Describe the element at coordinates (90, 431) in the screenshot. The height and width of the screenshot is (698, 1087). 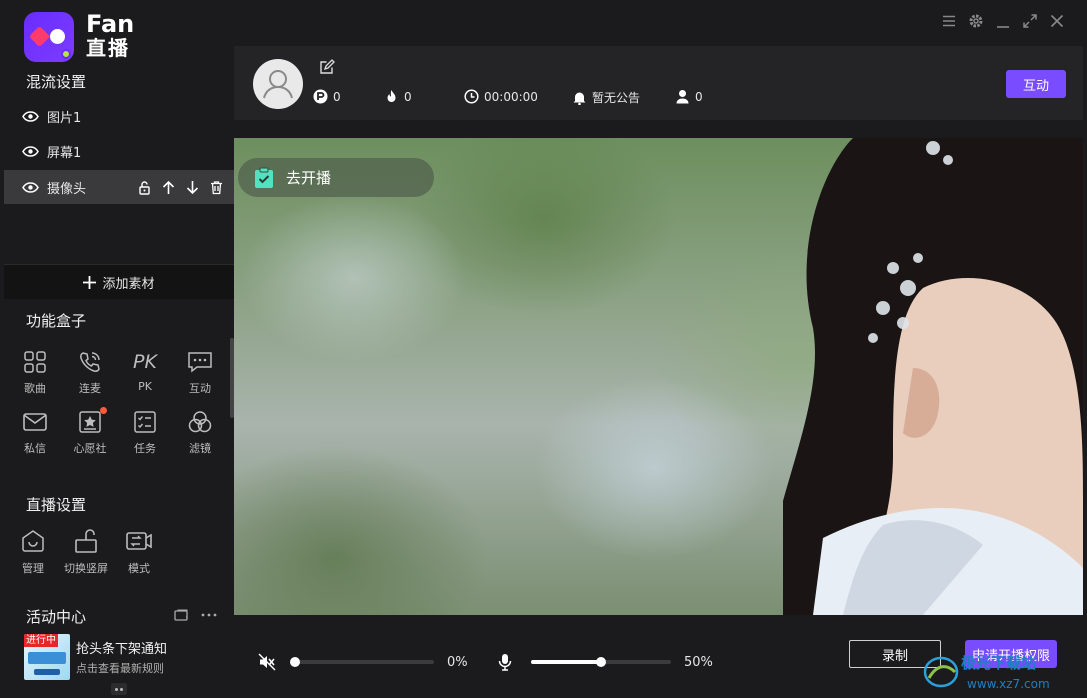
I see `toolbox-item-wish: 心愿社` at that location.